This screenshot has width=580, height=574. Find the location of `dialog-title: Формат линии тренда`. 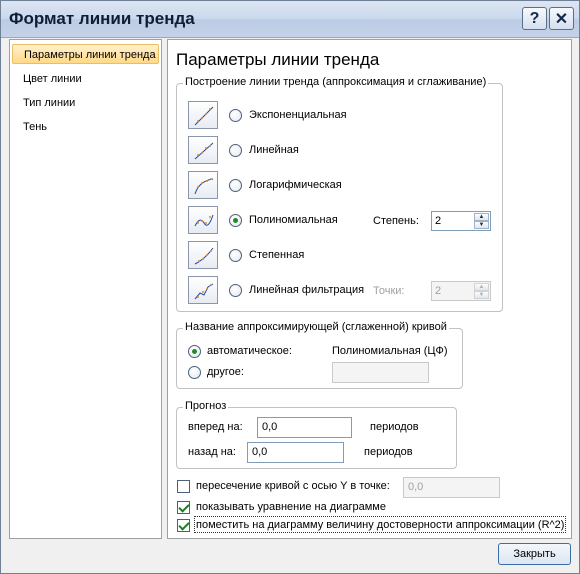

dialog-title: Формат линии тренда is located at coordinates (102, 18).